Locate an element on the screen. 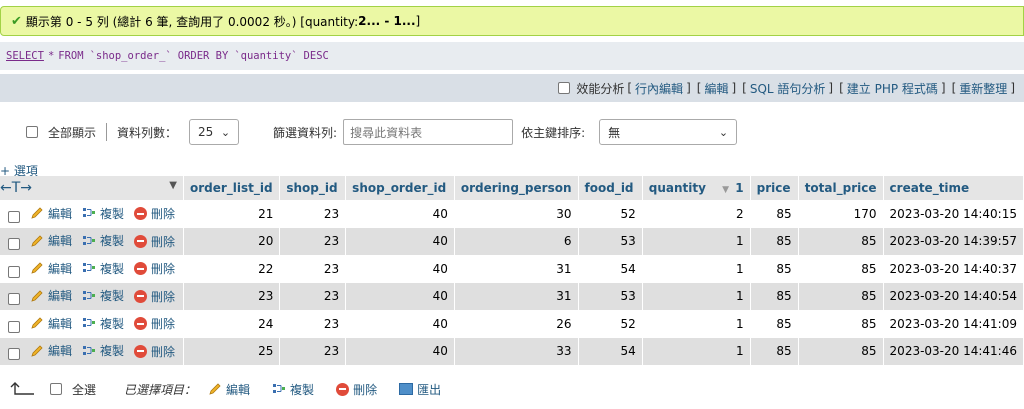 Image resolution: width=1024 pixels, height=409 pixels. cell-ordering-person: 33 is located at coordinates (516, 351).